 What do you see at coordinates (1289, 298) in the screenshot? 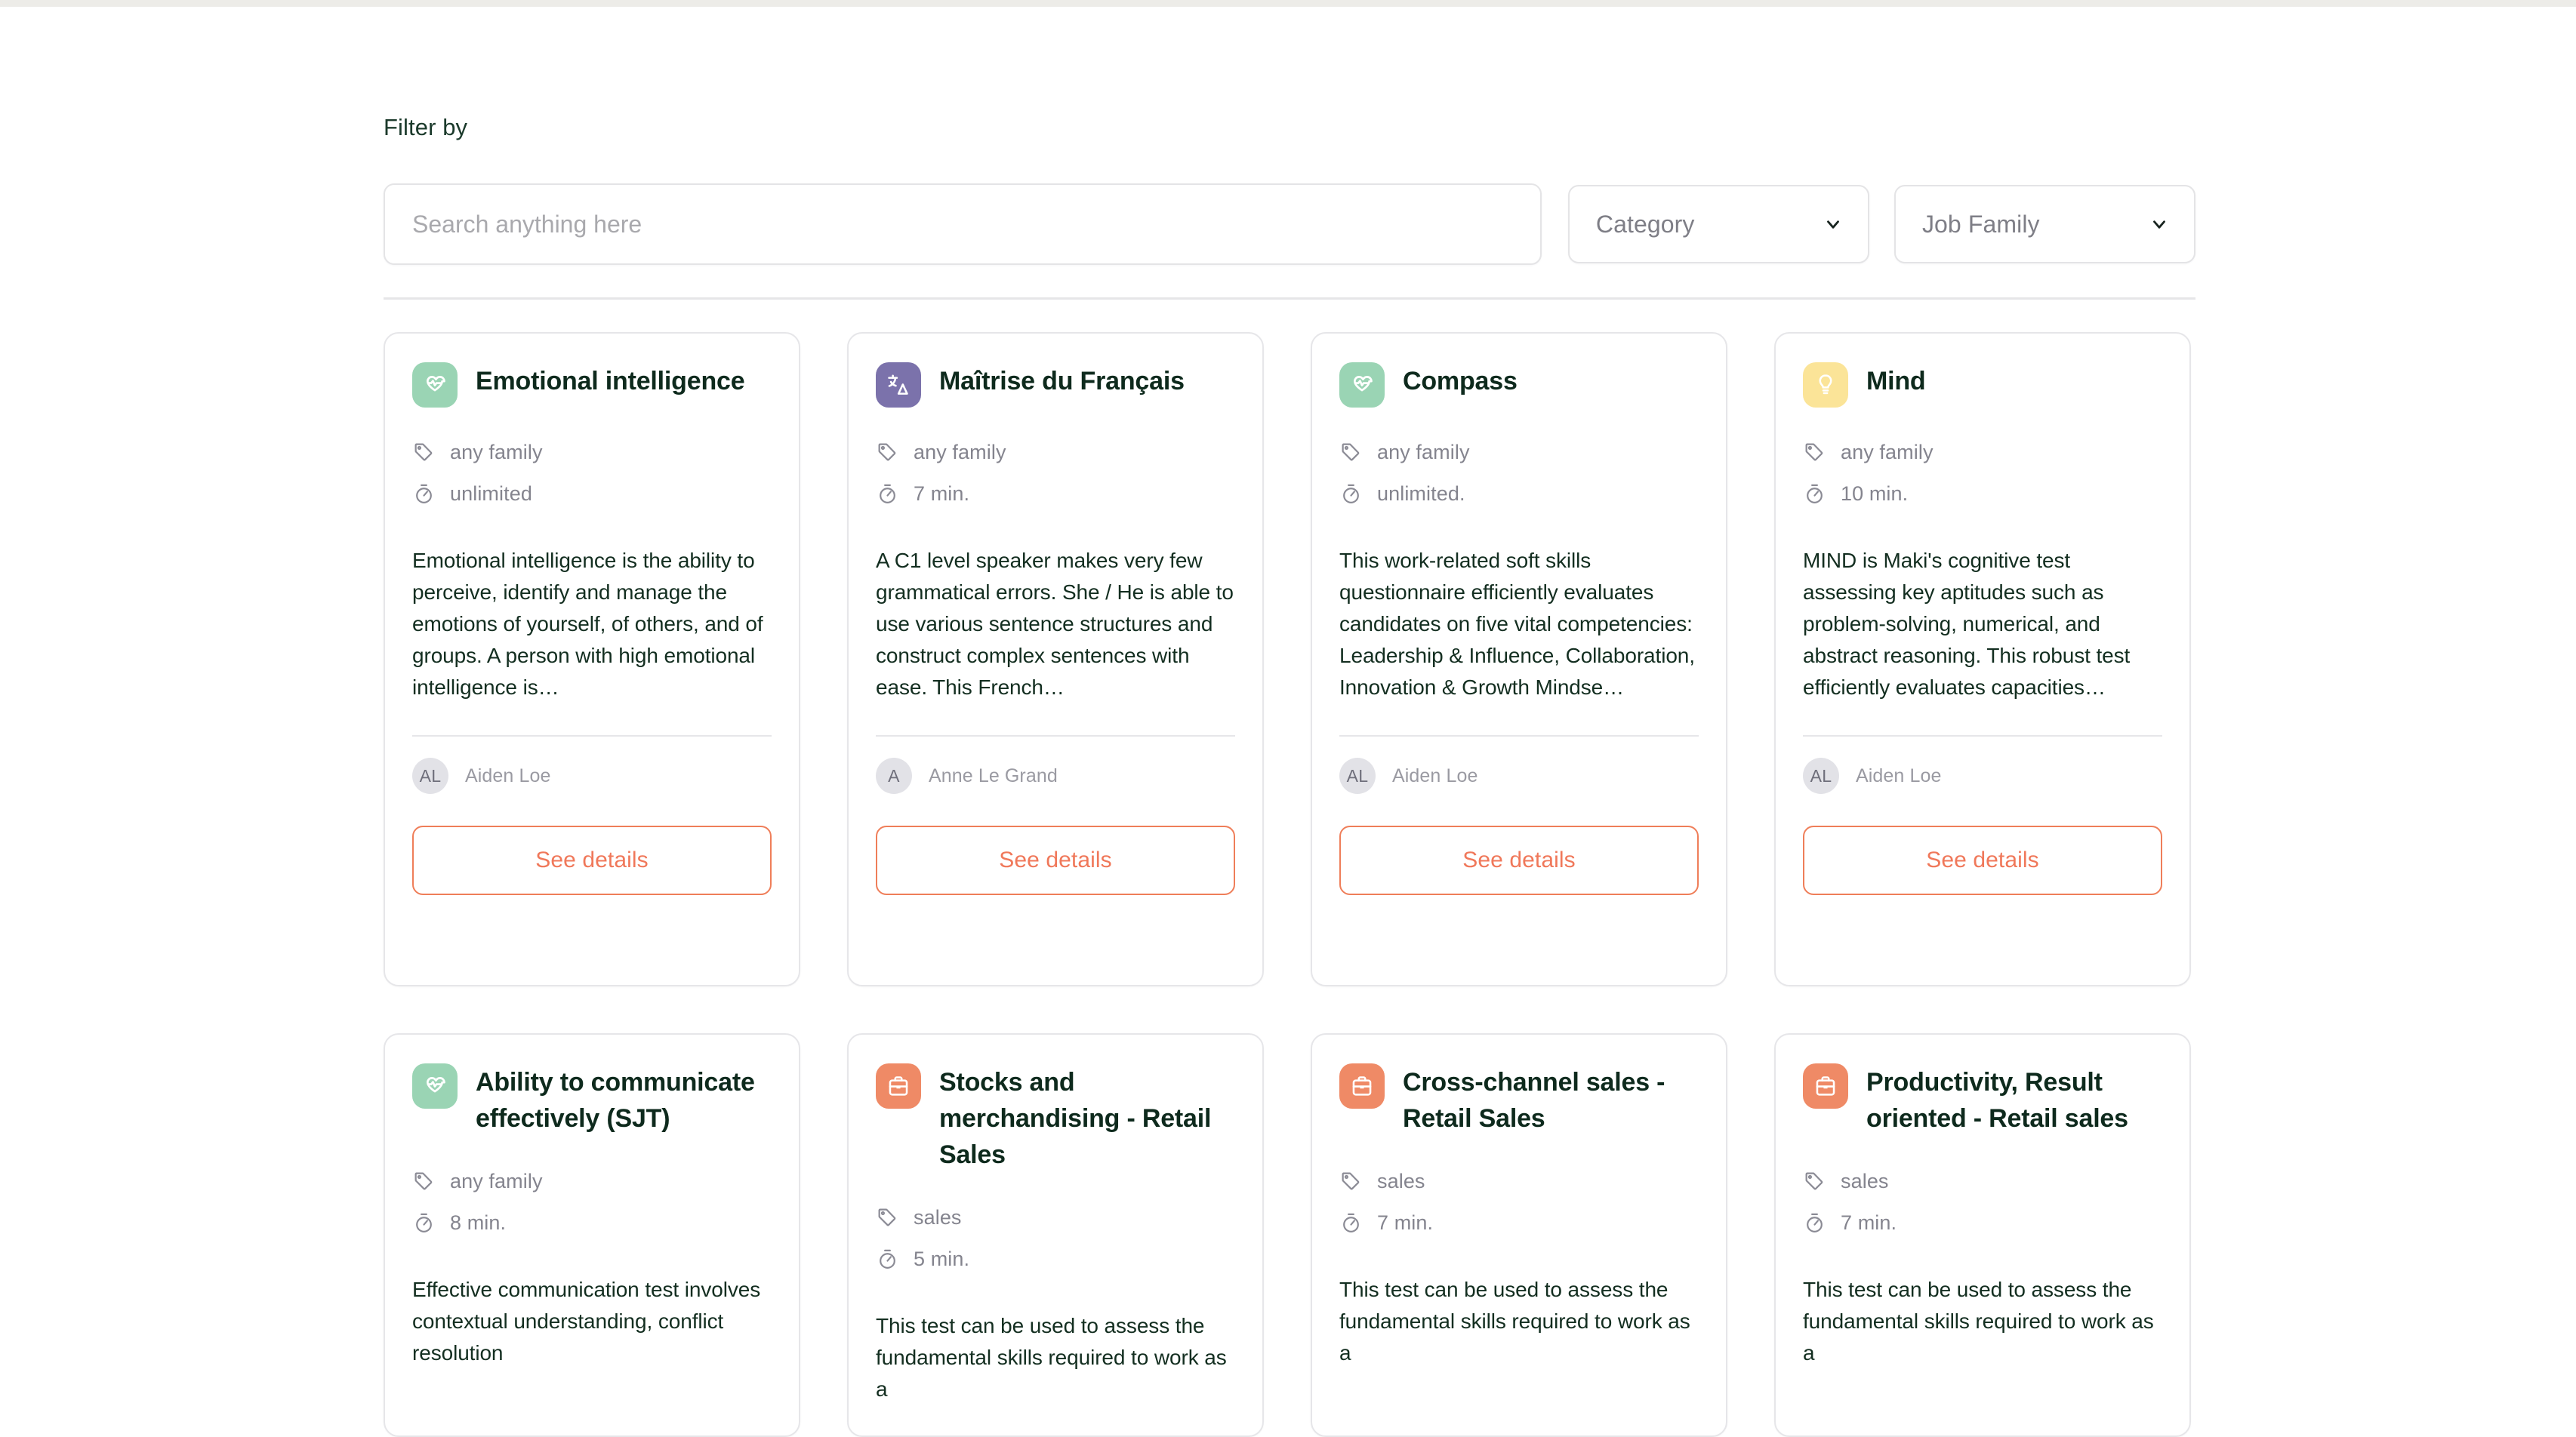
I see `filter-divider` at bounding box center [1289, 298].